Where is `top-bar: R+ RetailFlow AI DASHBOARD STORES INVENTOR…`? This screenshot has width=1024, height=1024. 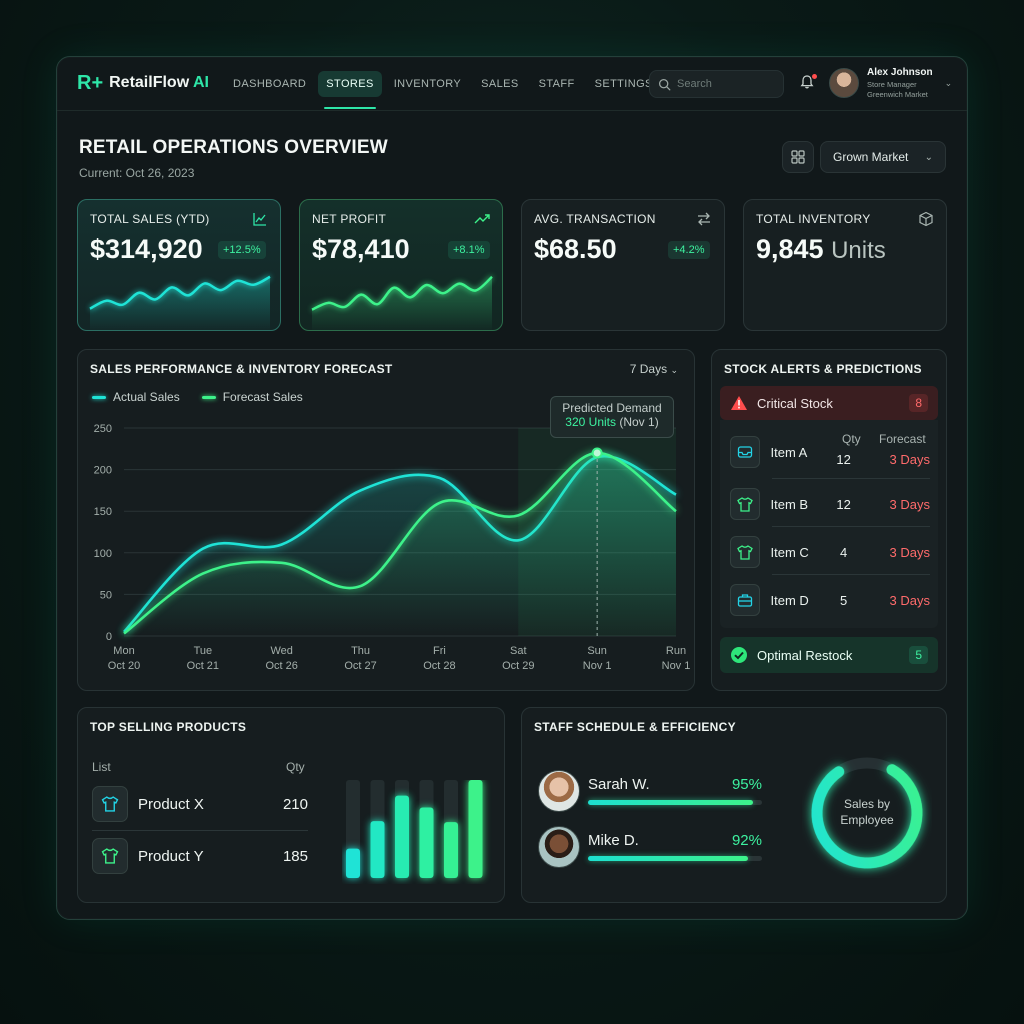 top-bar: R+ RetailFlow AI DASHBOARD STORES INVENTOR… is located at coordinates (512, 84).